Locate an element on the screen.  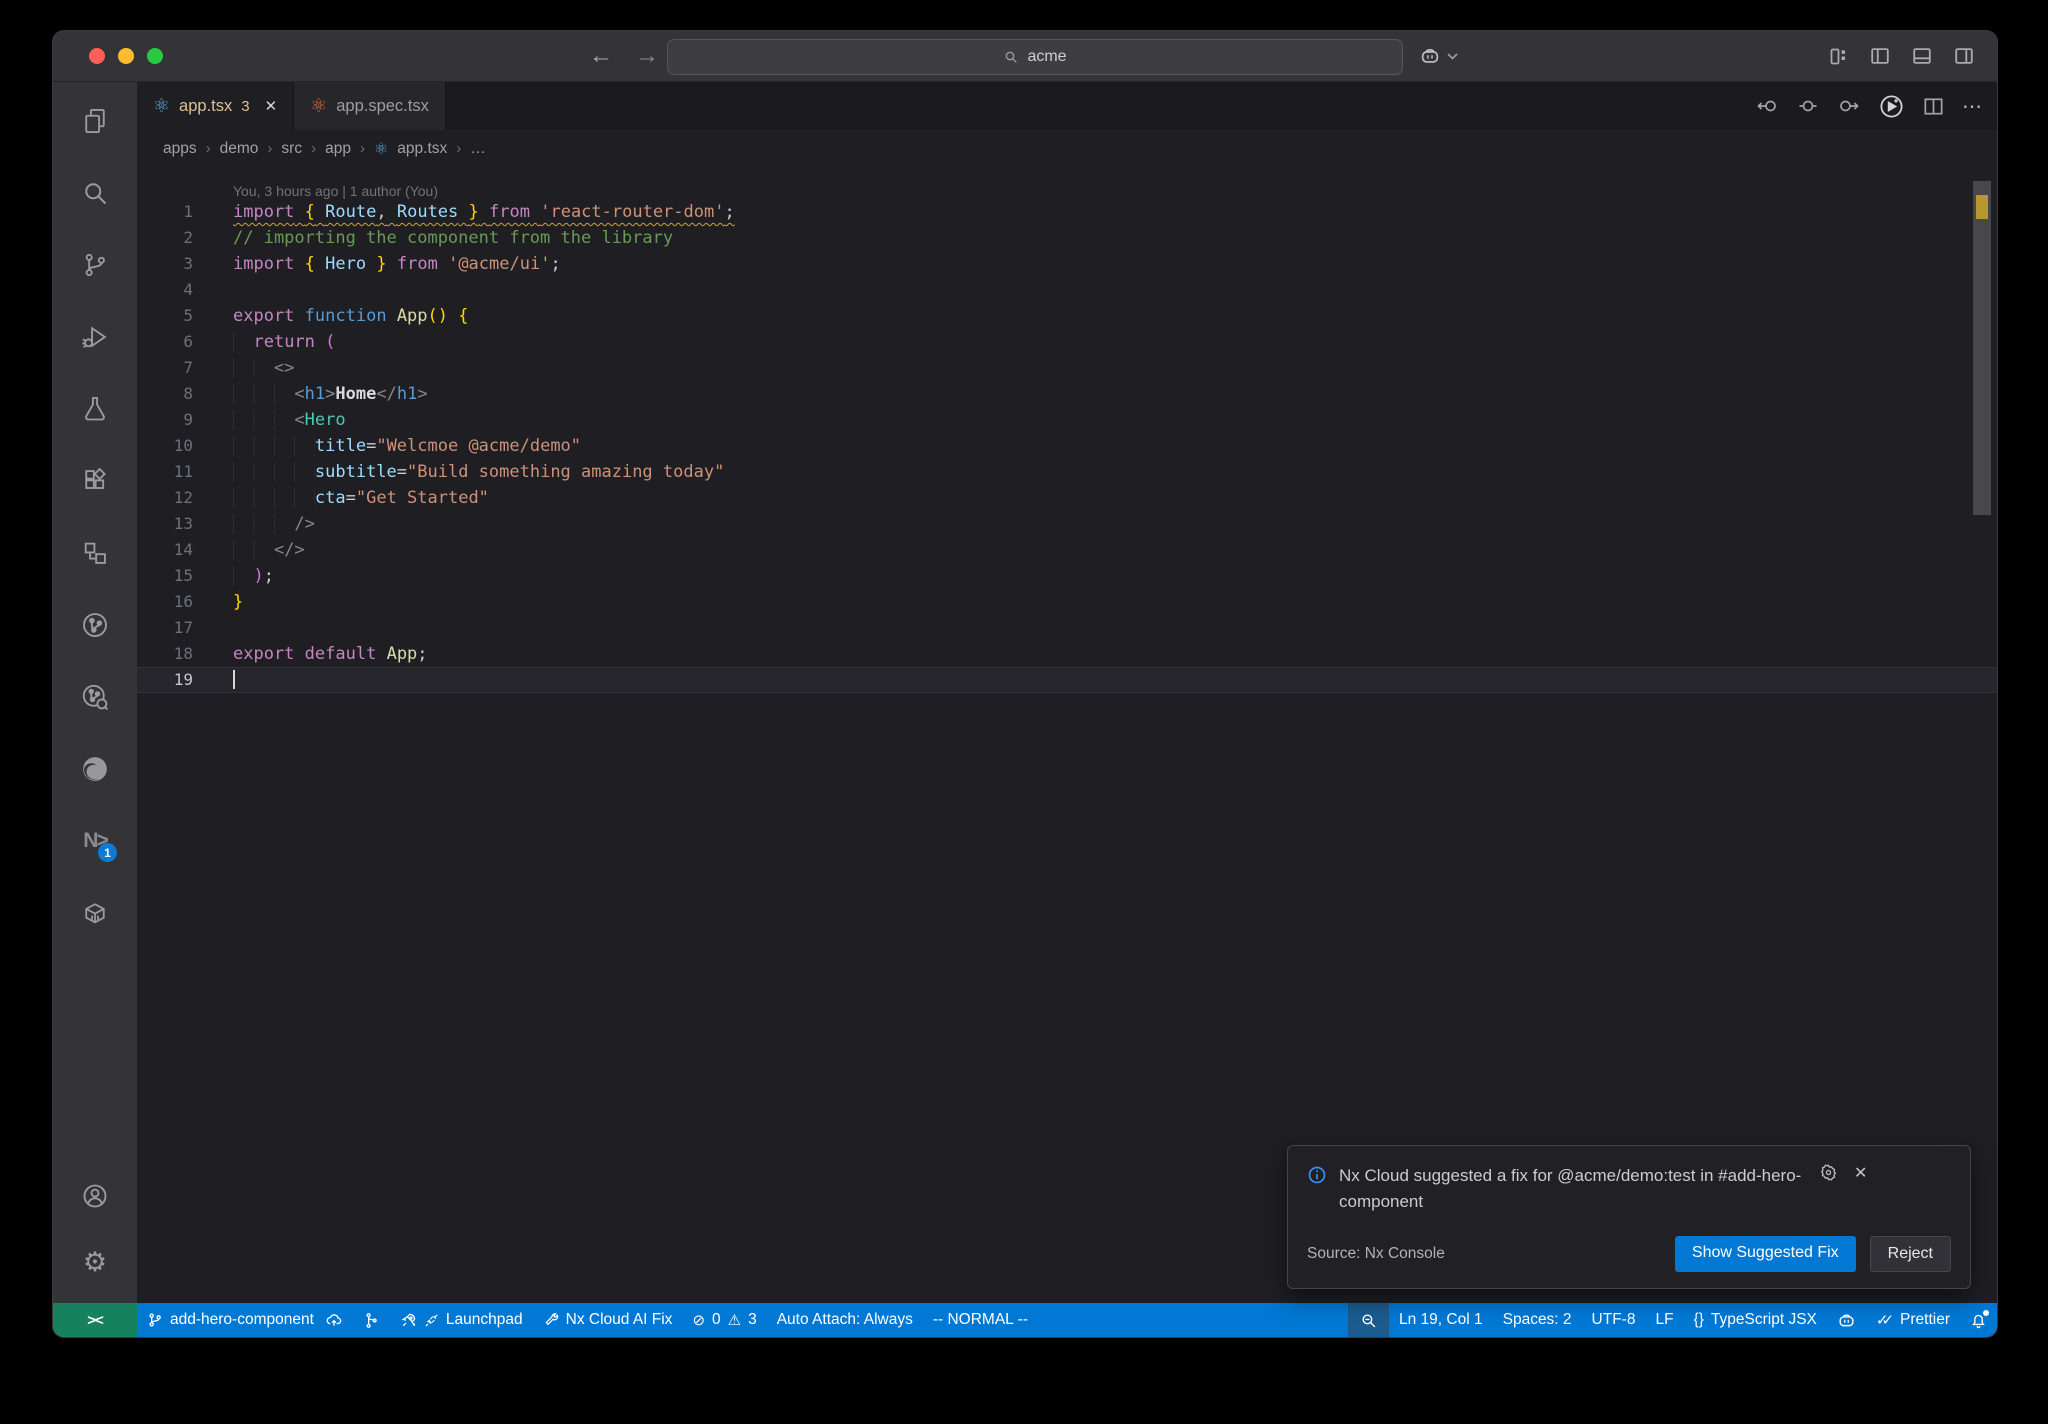
line-number: 13 is located at coordinates (165, 524).